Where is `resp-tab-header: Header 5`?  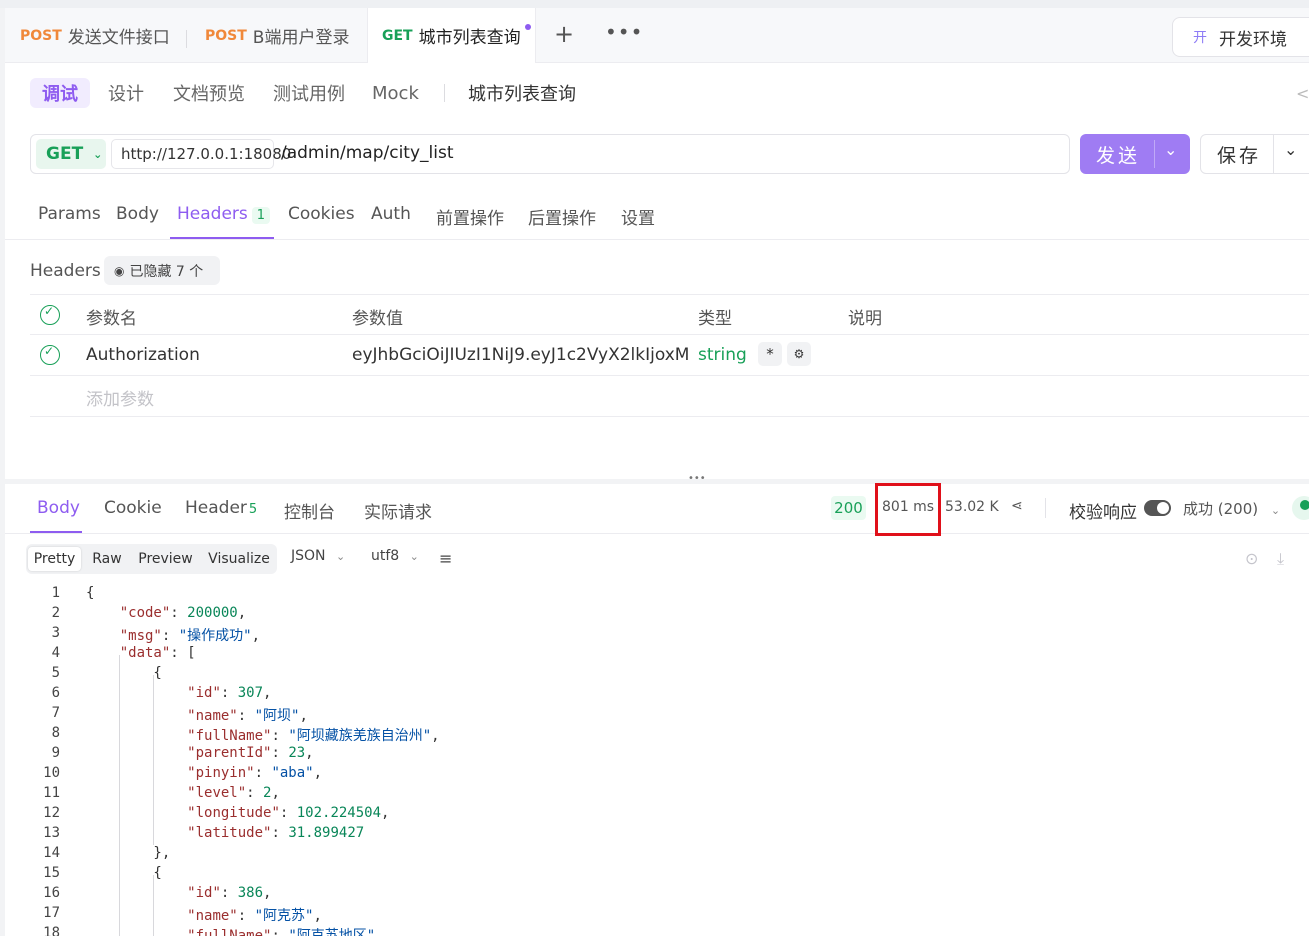 resp-tab-header: Header 5 is located at coordinates (221, 508).